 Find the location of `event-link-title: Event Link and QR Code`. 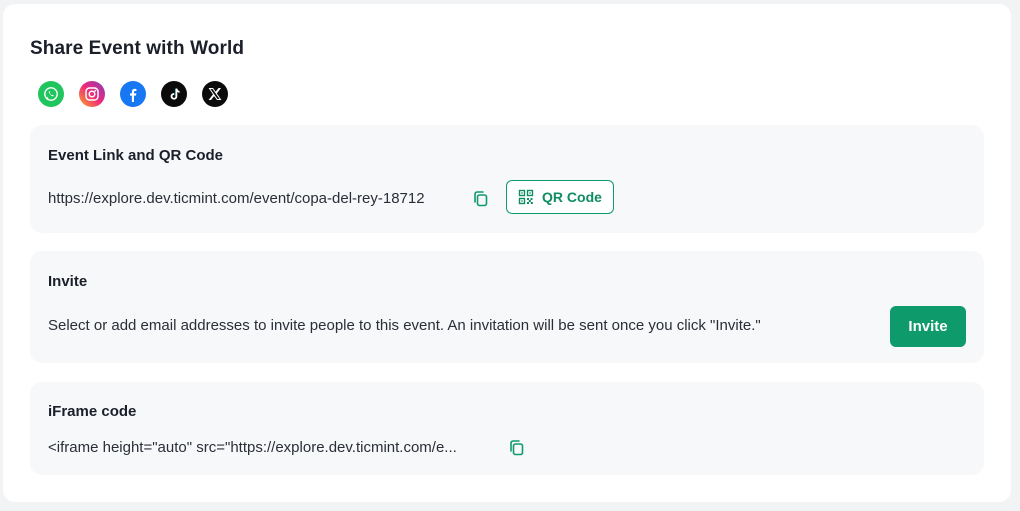

event-link-title: Event Link and QR Code is located at coordinates (136, 155).